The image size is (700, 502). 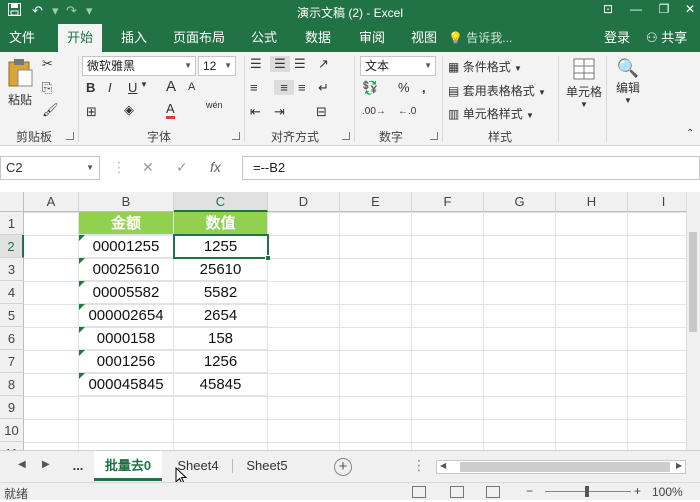 What do you see at coordinates (491, 113) in the screenshot?
I see `cell-styles-button: ▥ 单元格样式 ▼` at bounding box center [491, 113].